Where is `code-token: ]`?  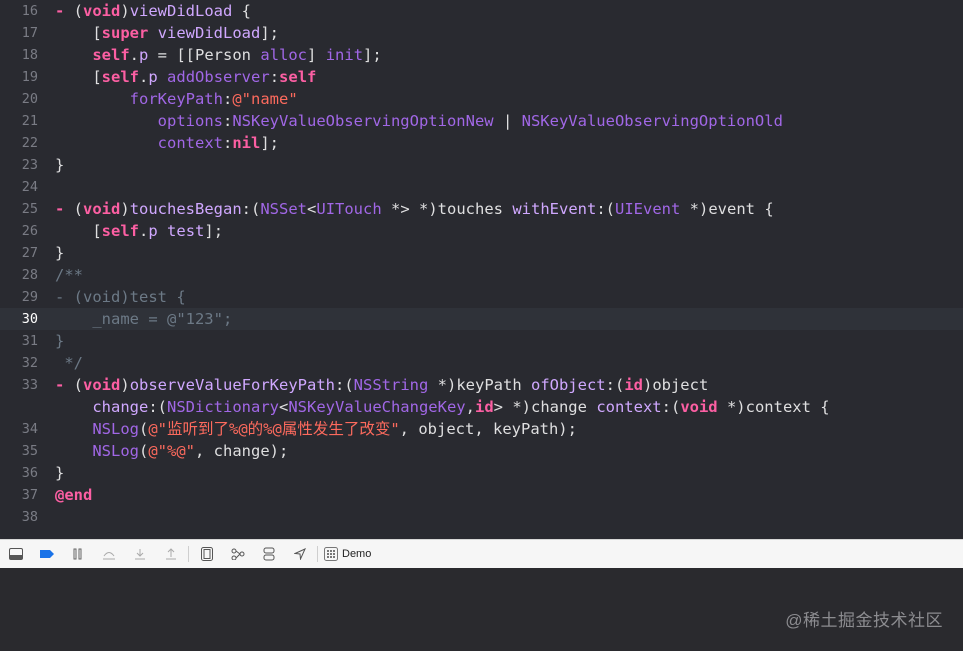 code-token: ] is located at coordinates (316, 55).